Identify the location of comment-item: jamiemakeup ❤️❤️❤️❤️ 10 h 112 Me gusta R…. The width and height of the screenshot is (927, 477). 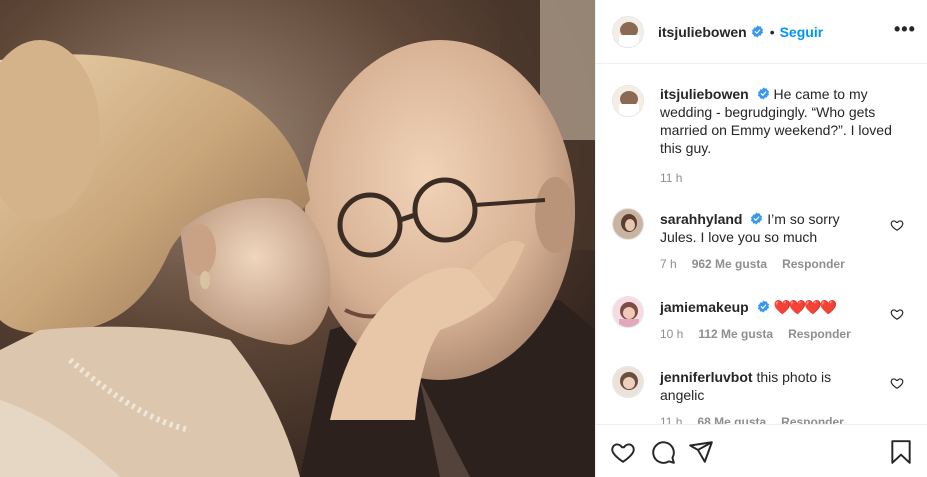
(762, 318).